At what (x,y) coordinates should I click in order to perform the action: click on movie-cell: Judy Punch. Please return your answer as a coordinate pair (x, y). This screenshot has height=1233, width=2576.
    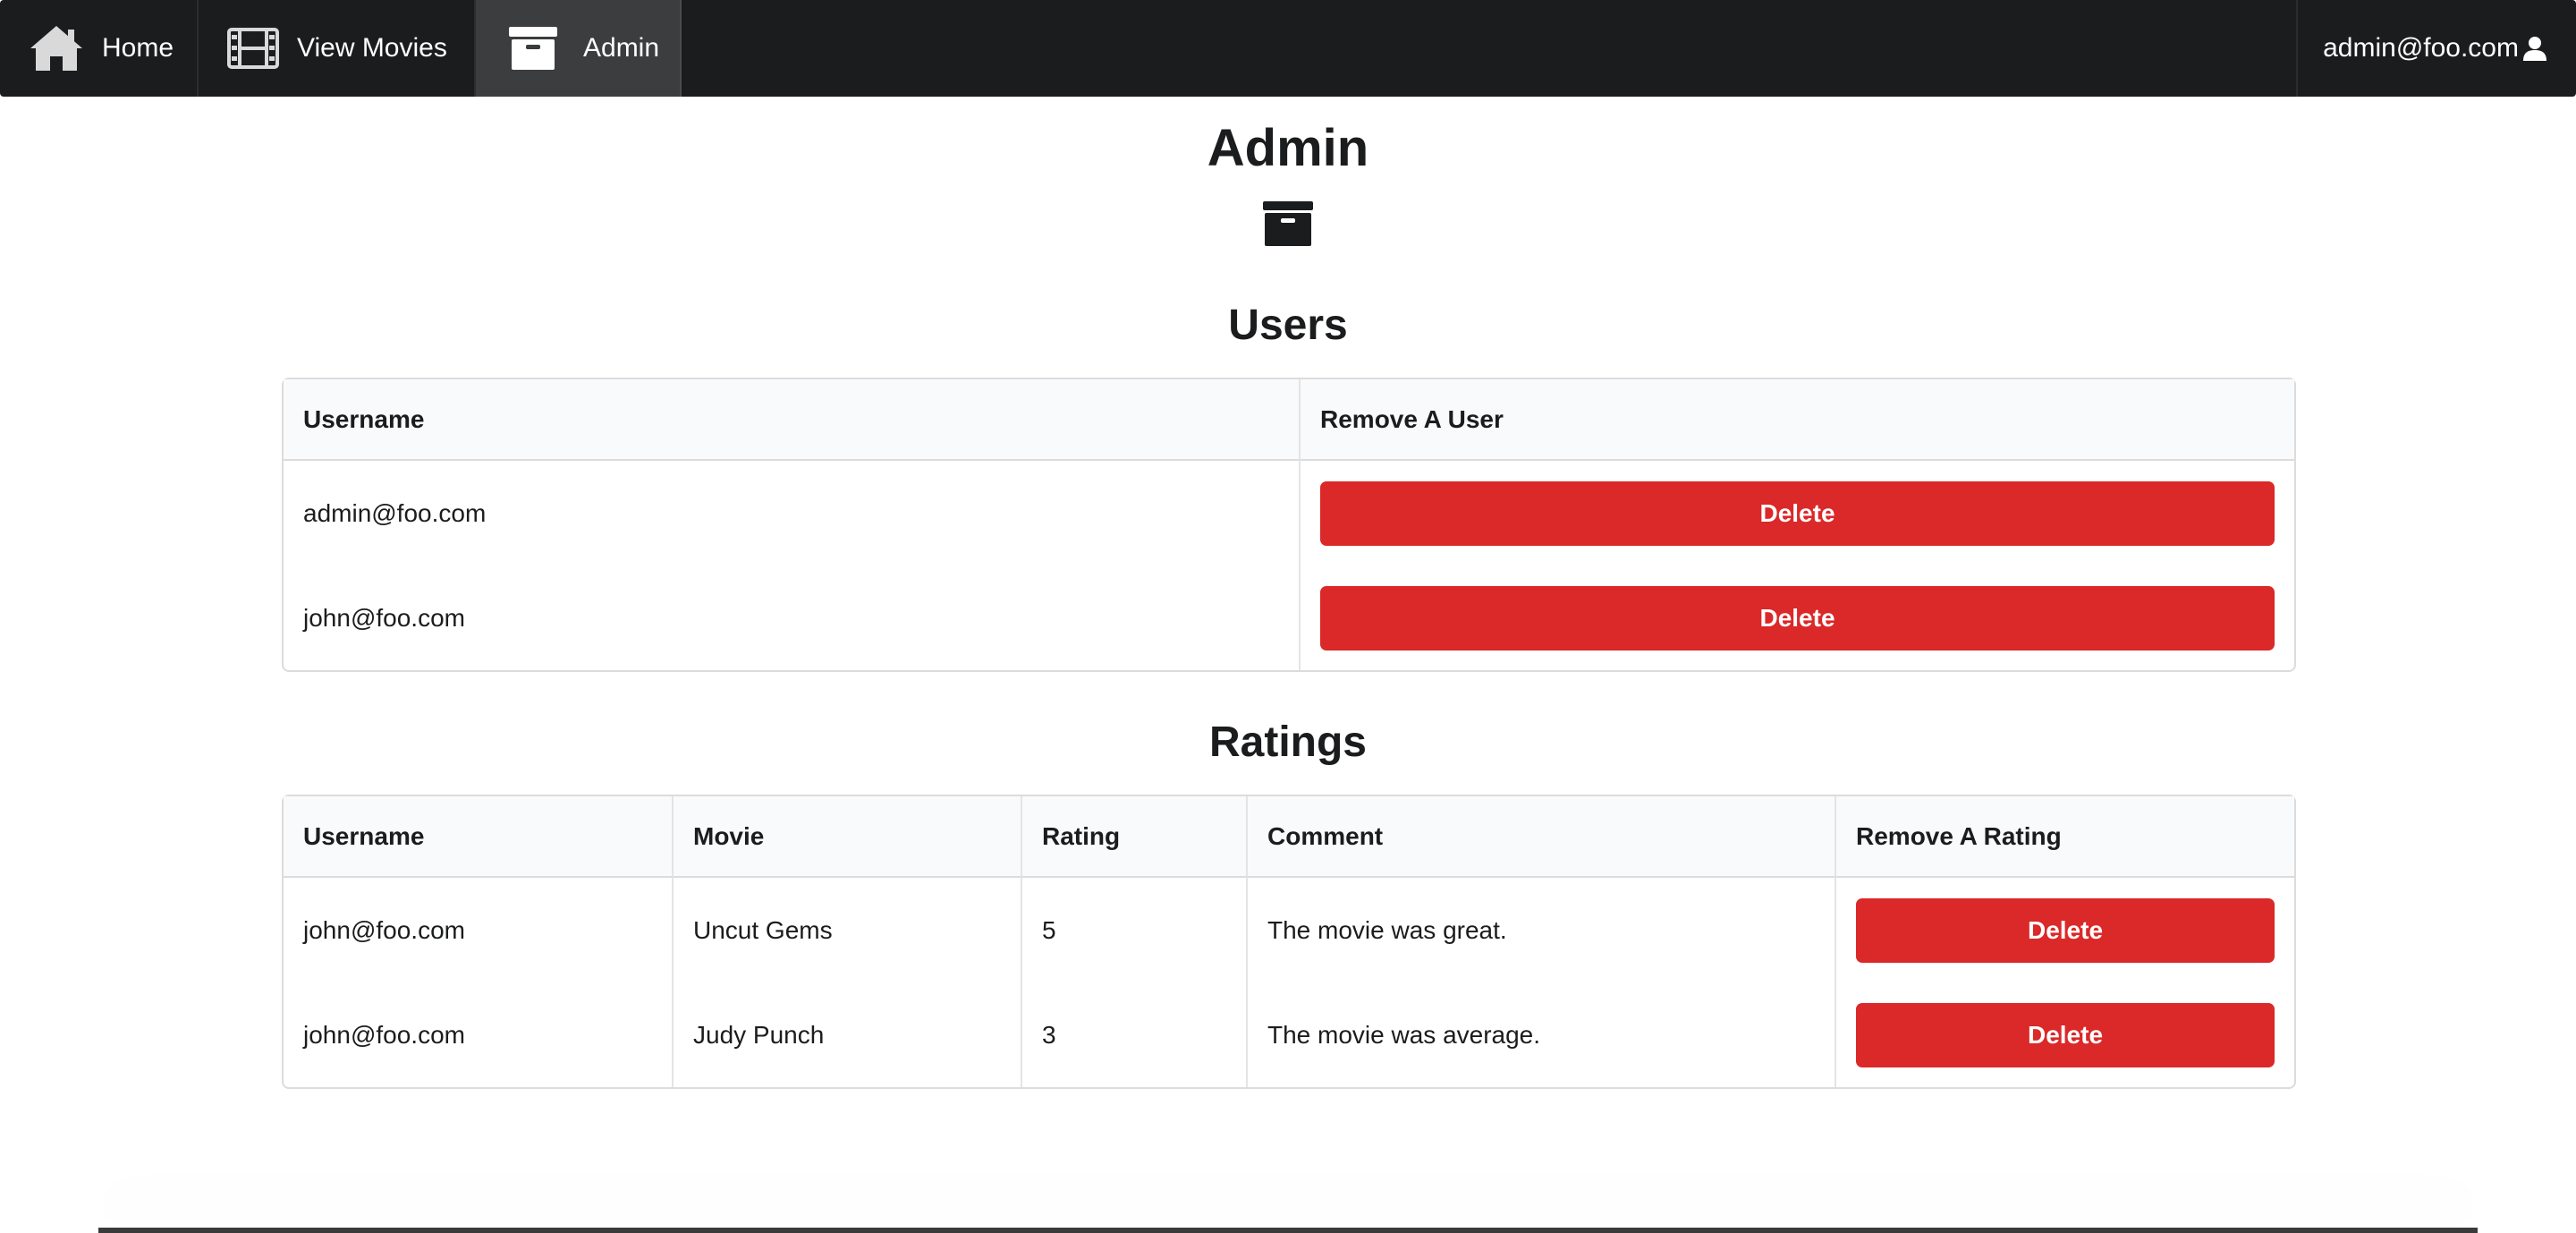
    Looking at the image, I should click on (846, 1034).